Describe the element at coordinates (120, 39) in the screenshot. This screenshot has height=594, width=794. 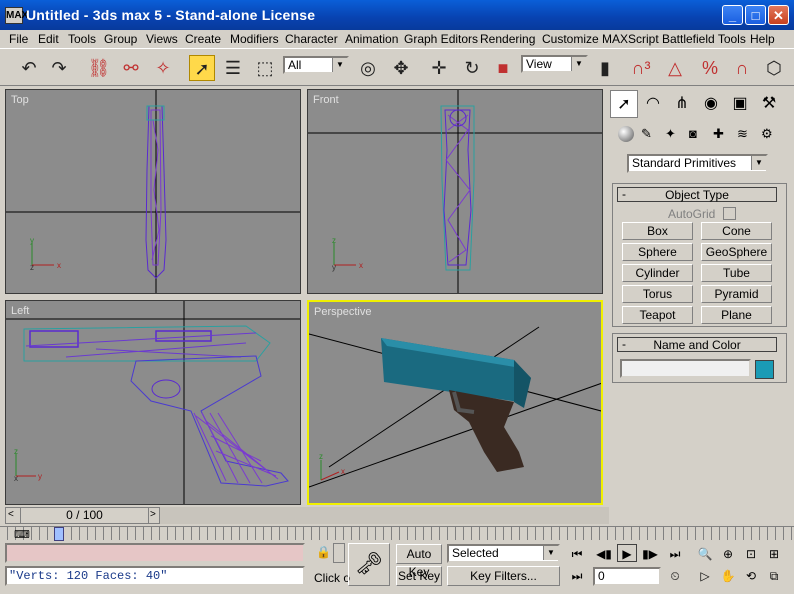
I see `menu-group: Group` at that location.